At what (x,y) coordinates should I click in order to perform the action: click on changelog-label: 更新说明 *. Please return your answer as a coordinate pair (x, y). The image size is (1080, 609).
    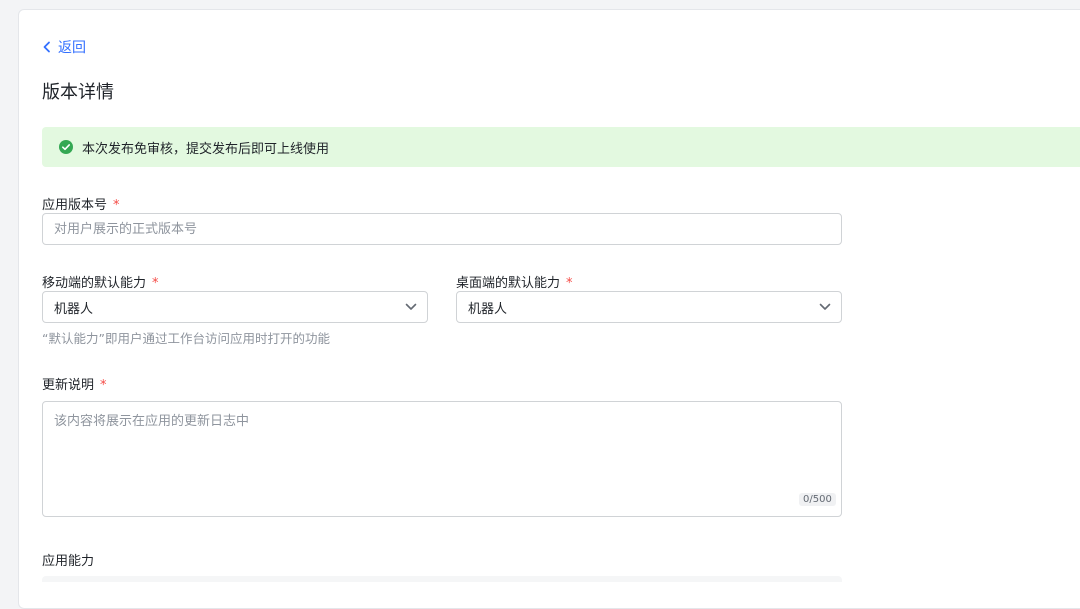
    Looking at the image, I should click on (74, 383).